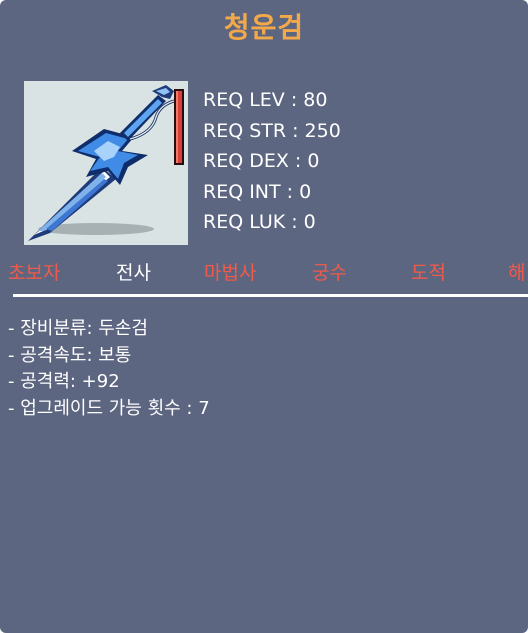 The image size is (528, 633). I want to click on sword-icon, so click(106, 163).